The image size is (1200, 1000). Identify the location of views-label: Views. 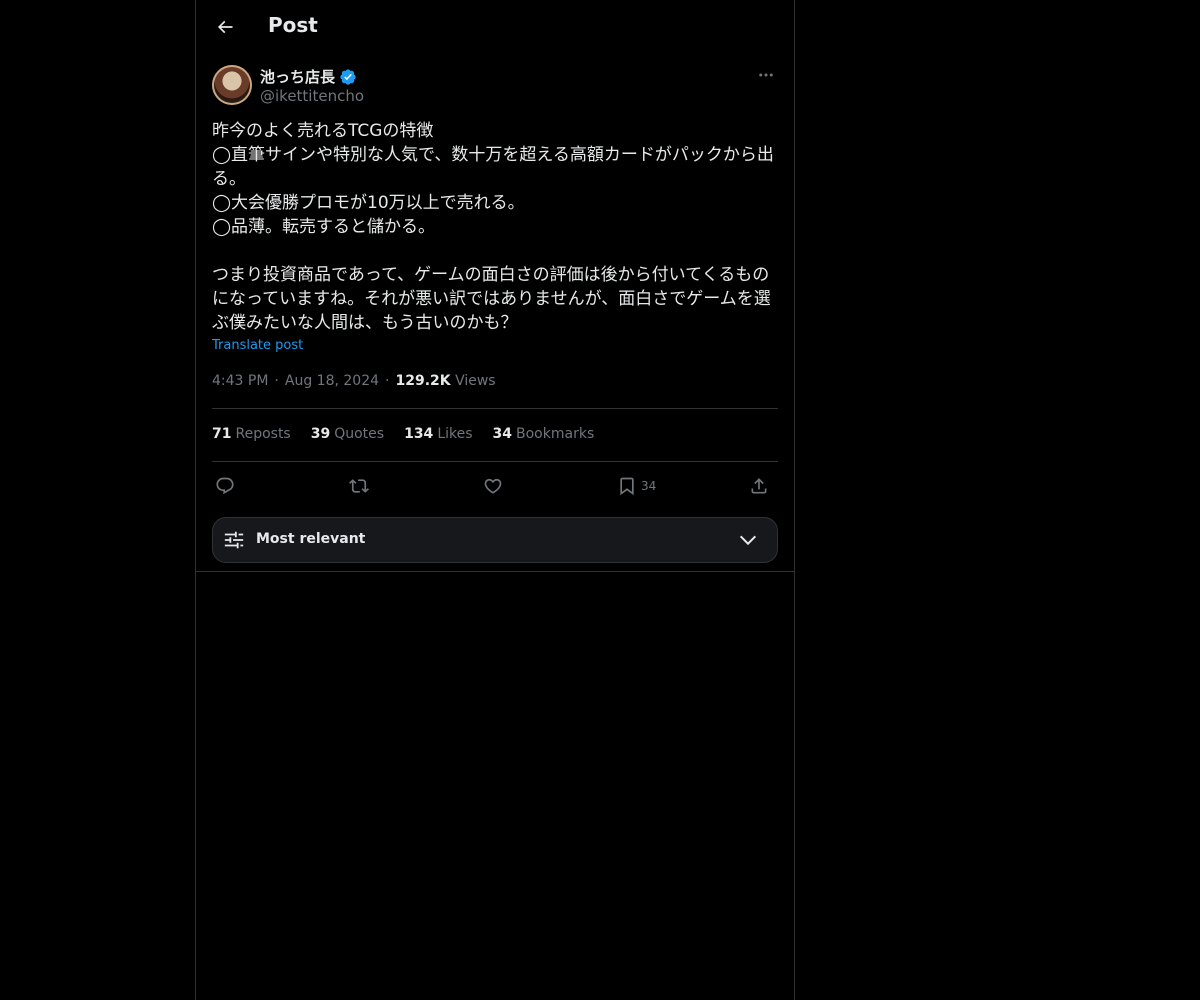
(475, 381).